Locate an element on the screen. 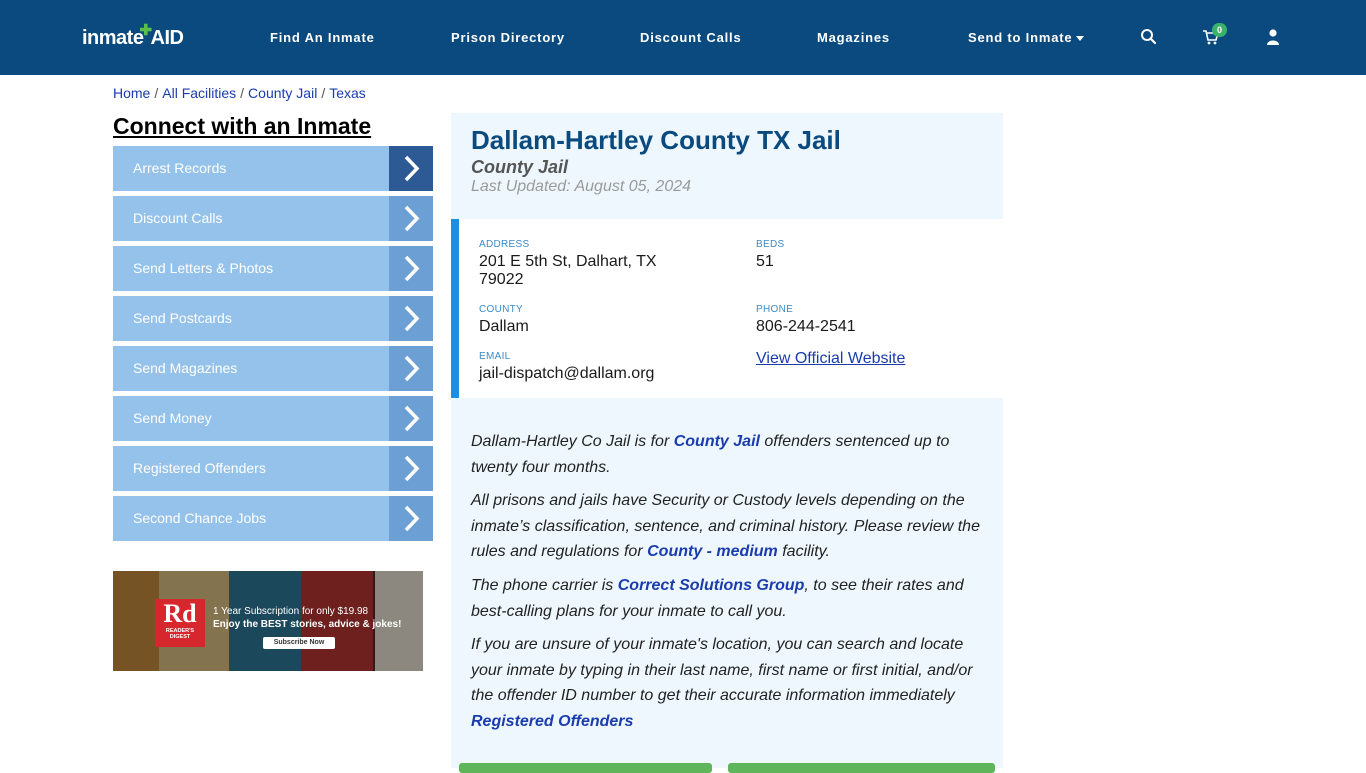 This screenshot has height=773, width=1366. county-jail-link: County Jail is located at coordinates (717, 441).